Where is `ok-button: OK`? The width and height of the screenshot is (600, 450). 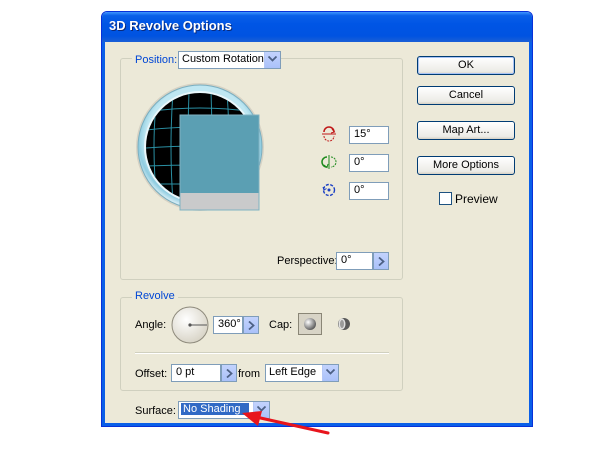 ok-button: OK is located at coordinates (466, 65).